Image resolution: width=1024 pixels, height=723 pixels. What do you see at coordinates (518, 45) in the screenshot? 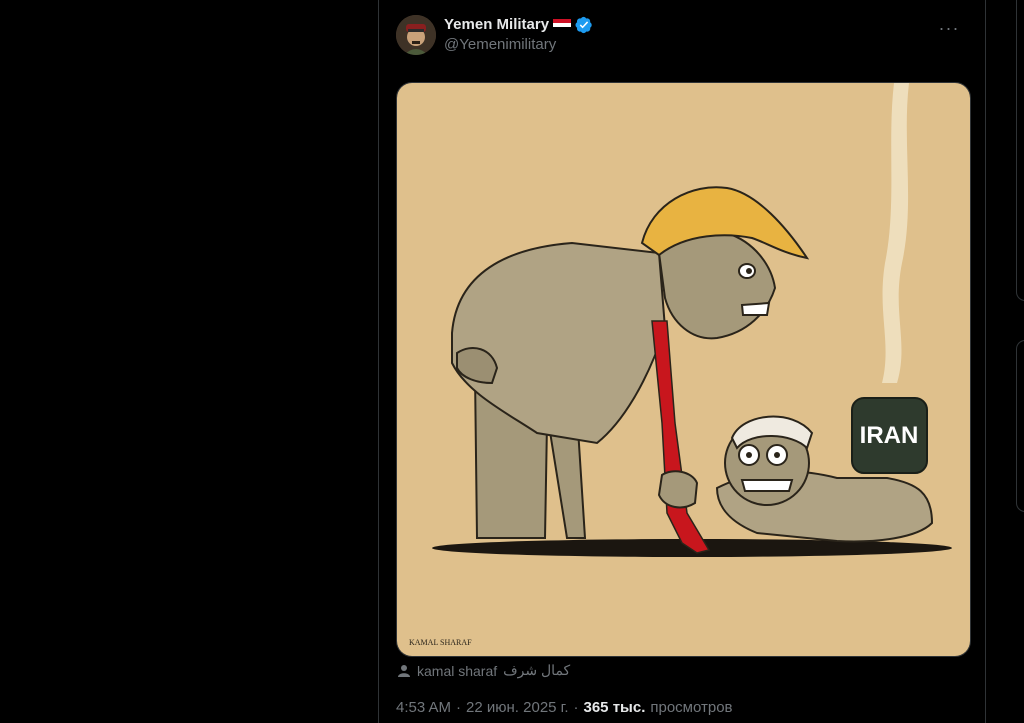
I see `author-handle: @Yemenimilitary` at bounding box center [518, 45].